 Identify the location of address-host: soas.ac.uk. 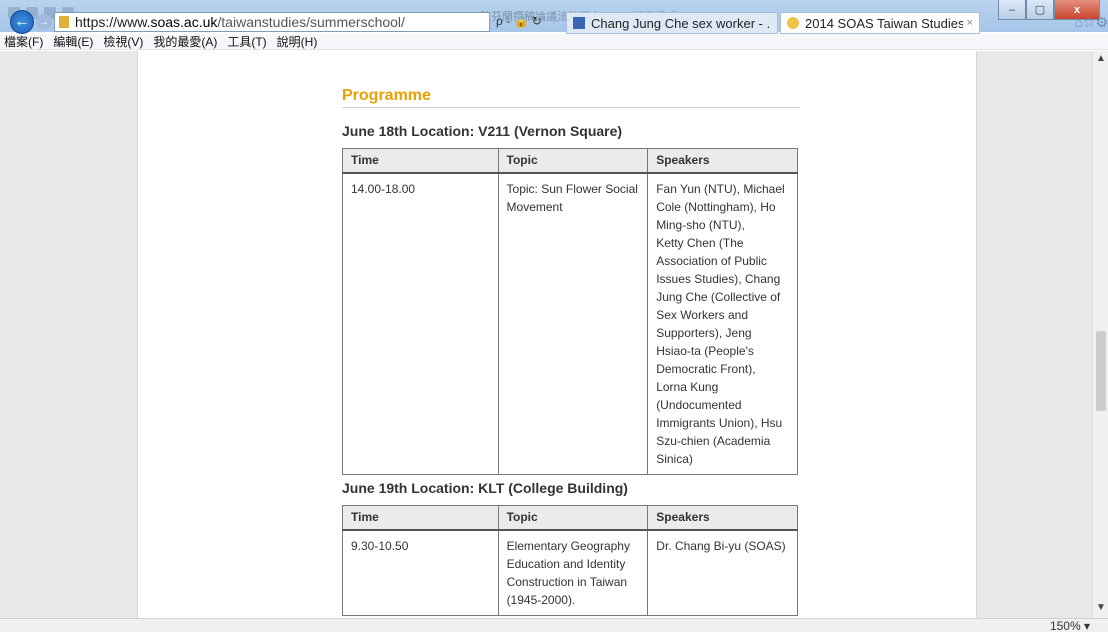
(184, 22).